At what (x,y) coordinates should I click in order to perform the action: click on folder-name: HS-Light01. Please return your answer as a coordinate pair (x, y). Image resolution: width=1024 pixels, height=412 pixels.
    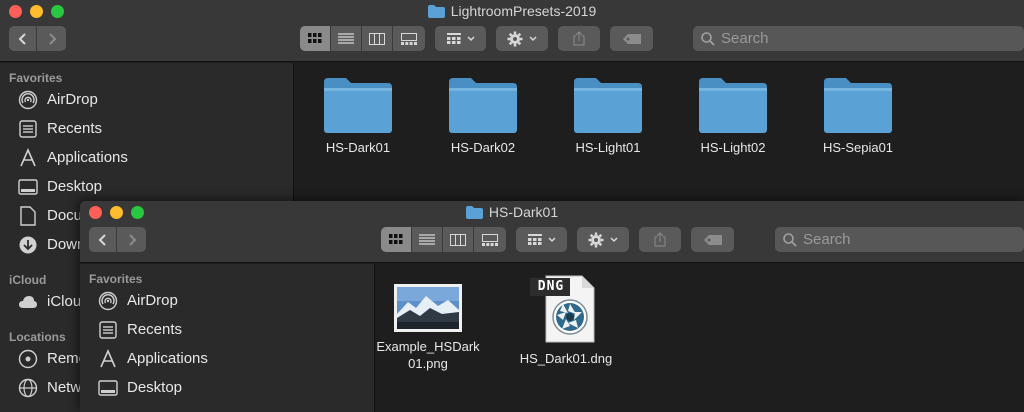
    Looking at the image, I should click on (608, 147).